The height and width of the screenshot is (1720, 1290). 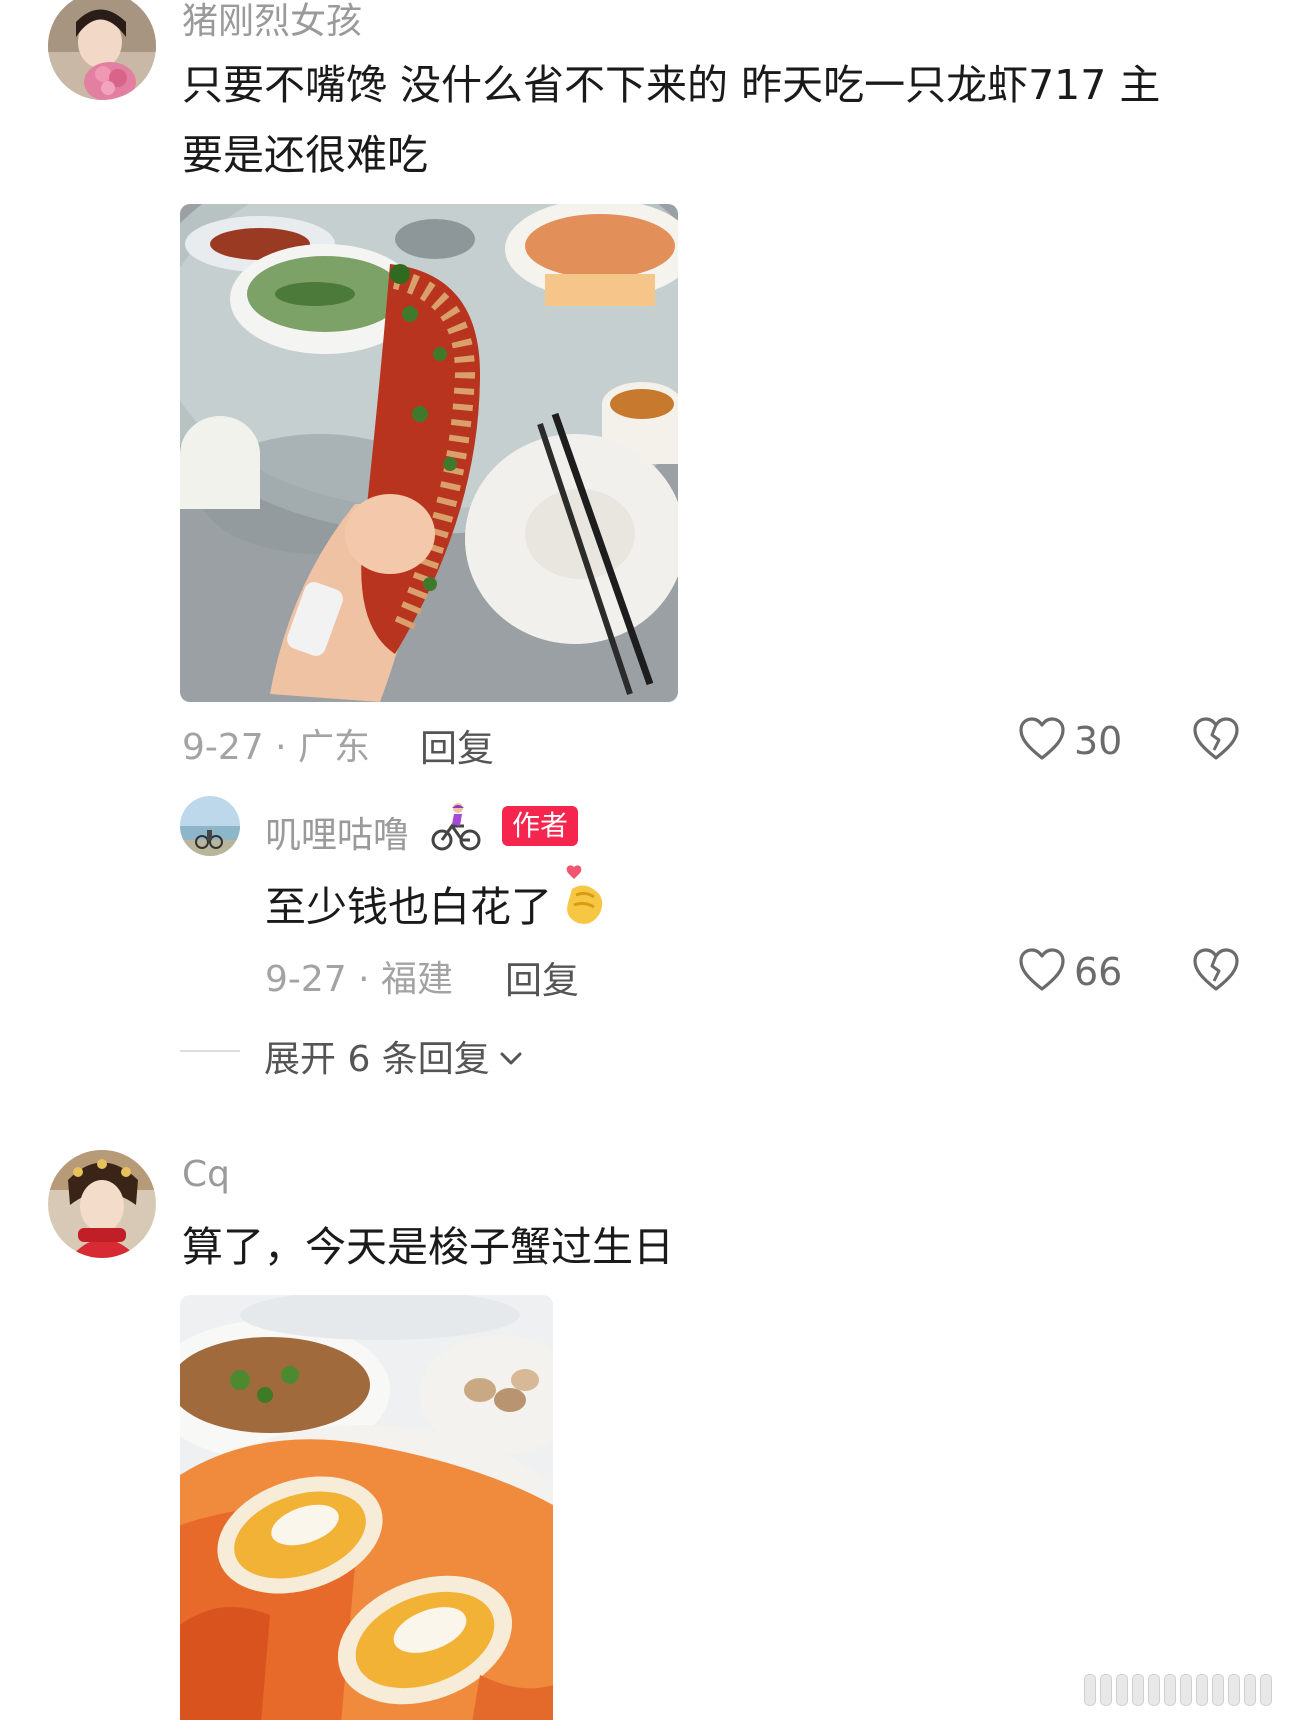 I want to click on comment-meta: 9-27 · 广东, so click(x=276, y=747).